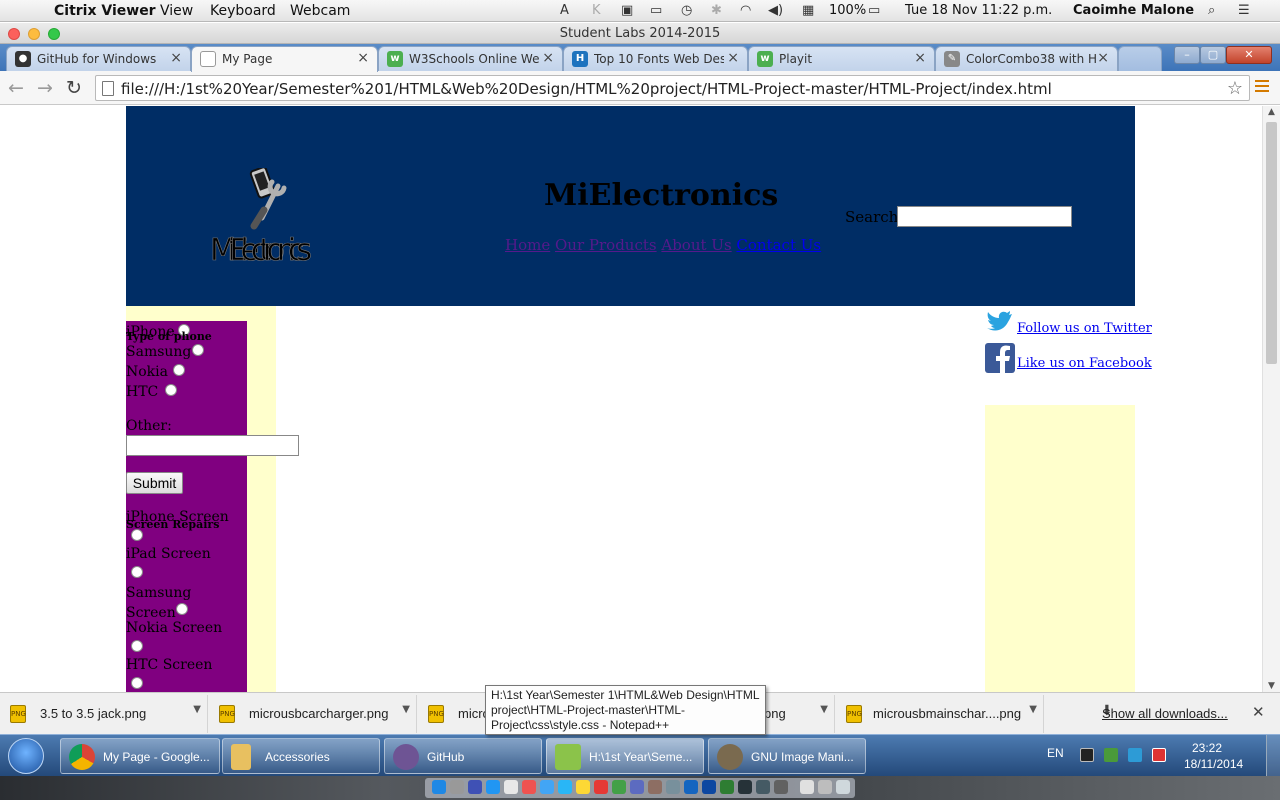 The height and width of the screenshot is (800, 1280). I want to click on terminal-icon, so click(745, 787).